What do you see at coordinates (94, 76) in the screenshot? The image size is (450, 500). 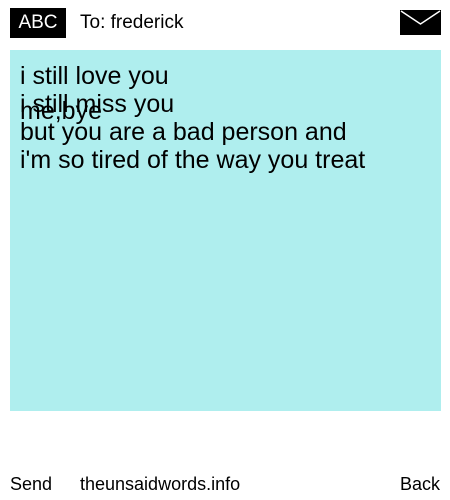 I see `message-line: i still love you` at bounding box center [94, 76].